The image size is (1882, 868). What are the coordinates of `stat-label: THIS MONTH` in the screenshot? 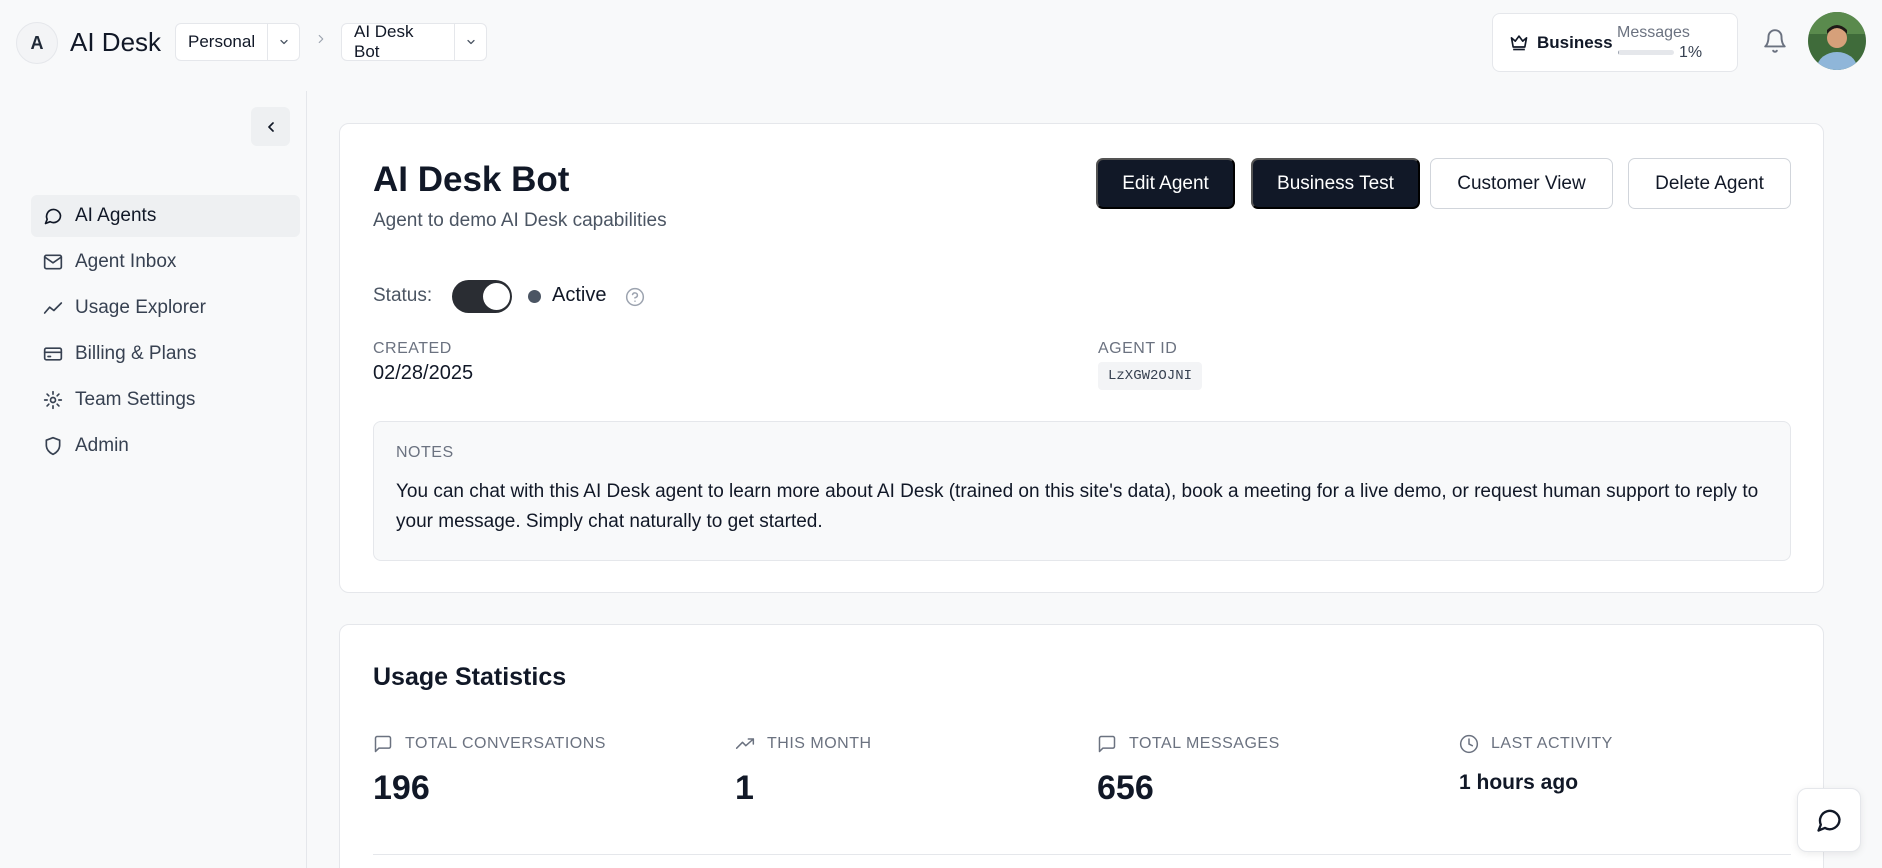 It's located at (819, 743).